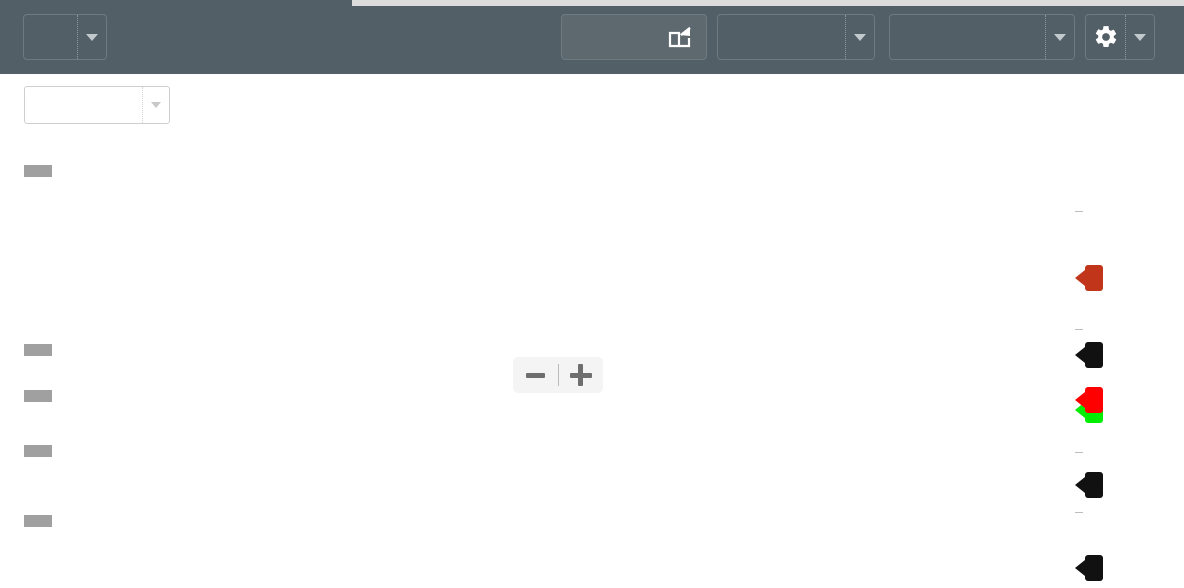 The image size is (1184, 588). What do you see at coordinates (1094, 568) in the screenshot?
I see `williams-value-badge` at bounding box center [1094, 568].